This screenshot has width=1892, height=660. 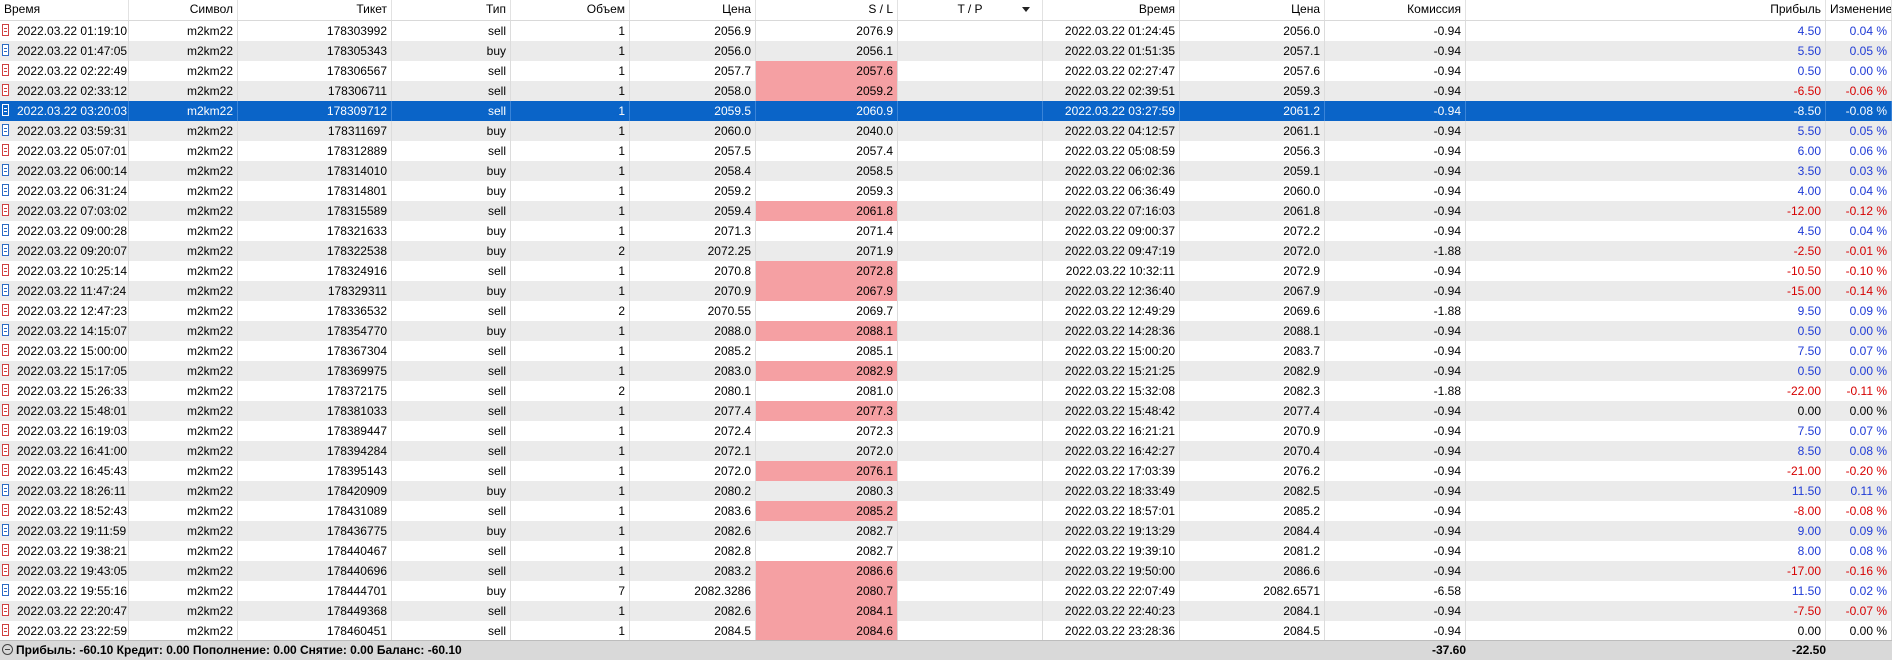 I want to click on column-header-change: Изменение, so click(x=1859, y=10).